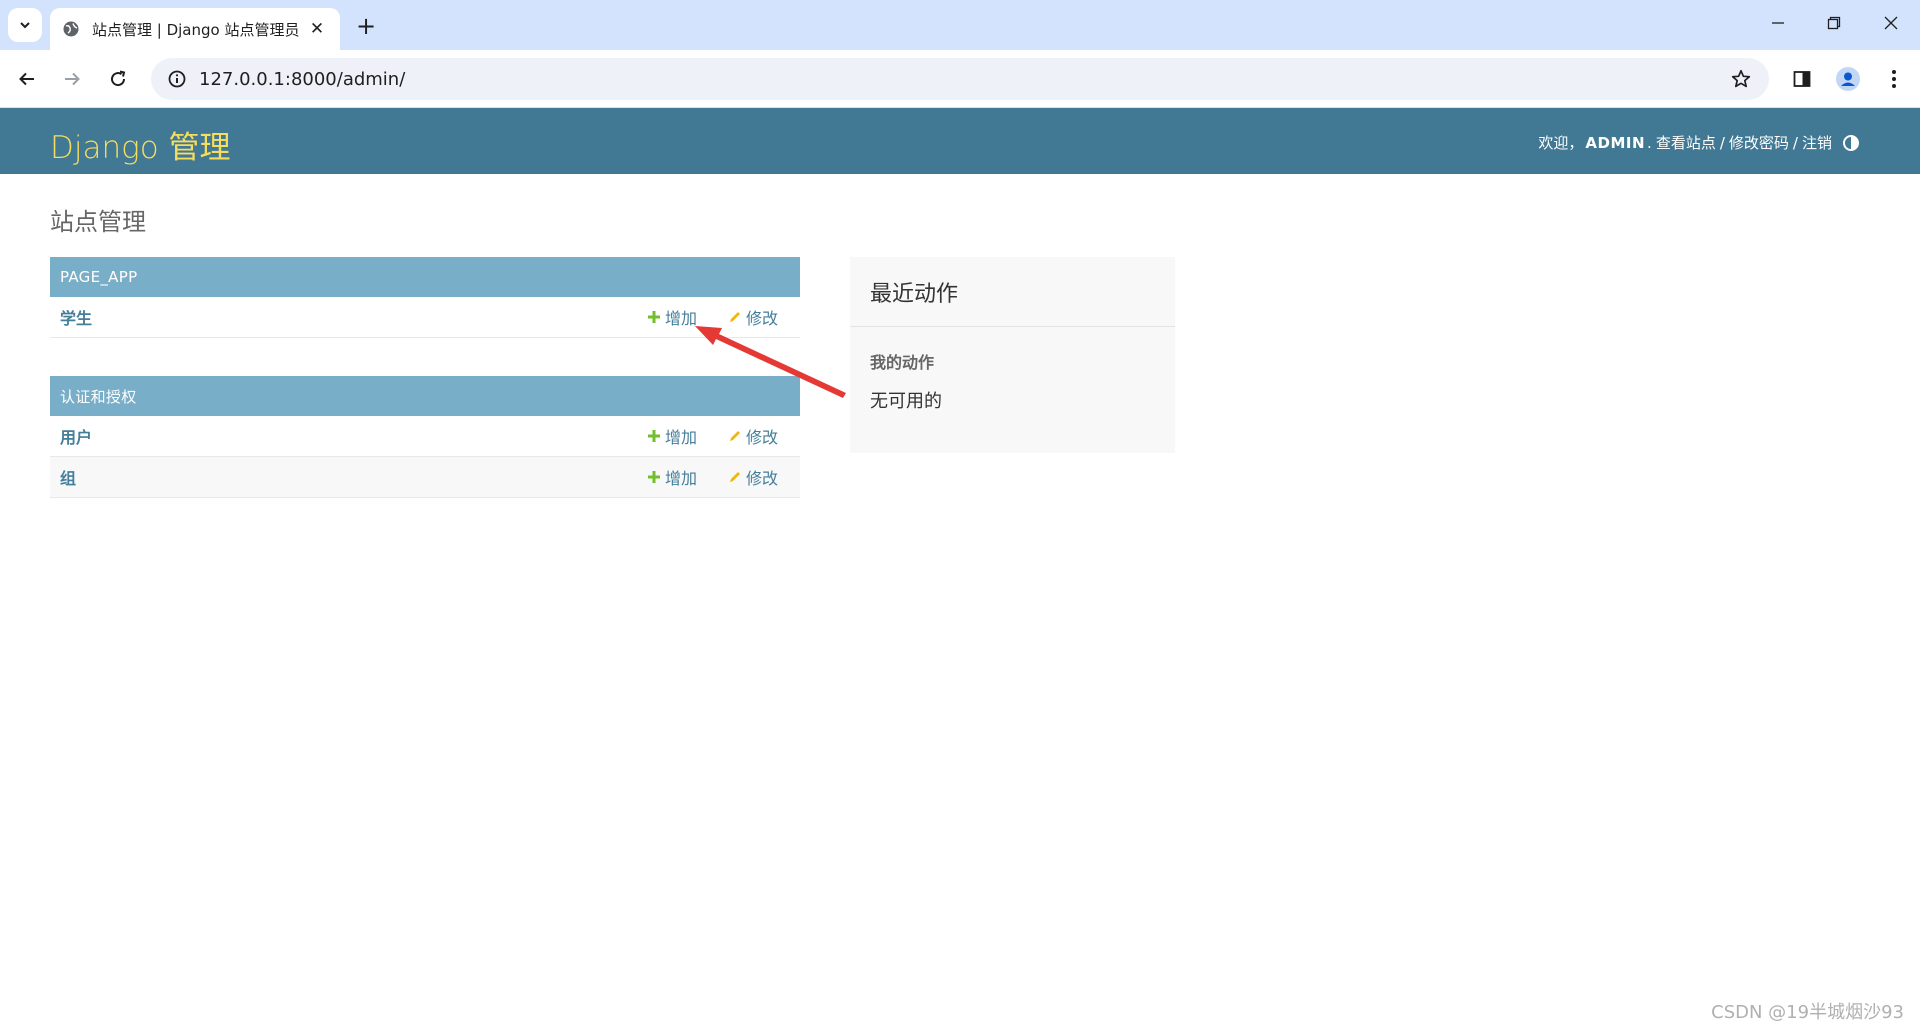  I want to click on bookmark-button, so click(1741, 79).